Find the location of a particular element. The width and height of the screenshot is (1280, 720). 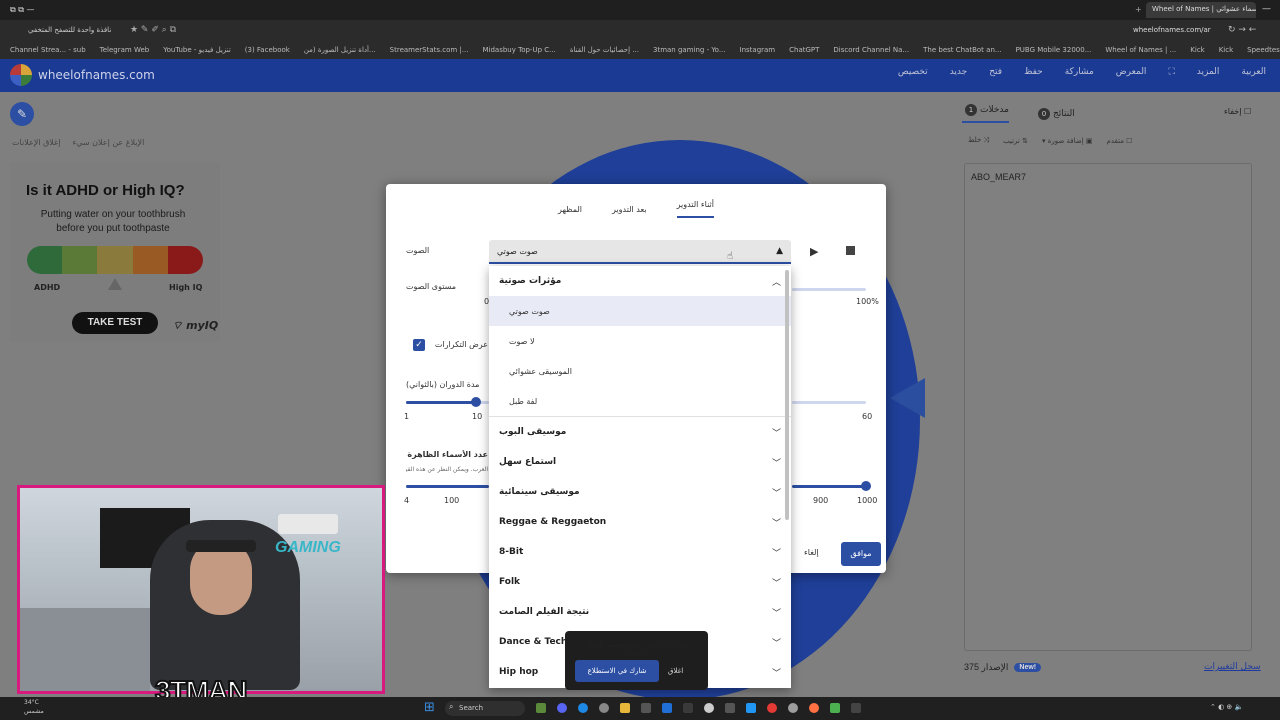

customize-menu: تخصيص is located at coordinates (913, 72).